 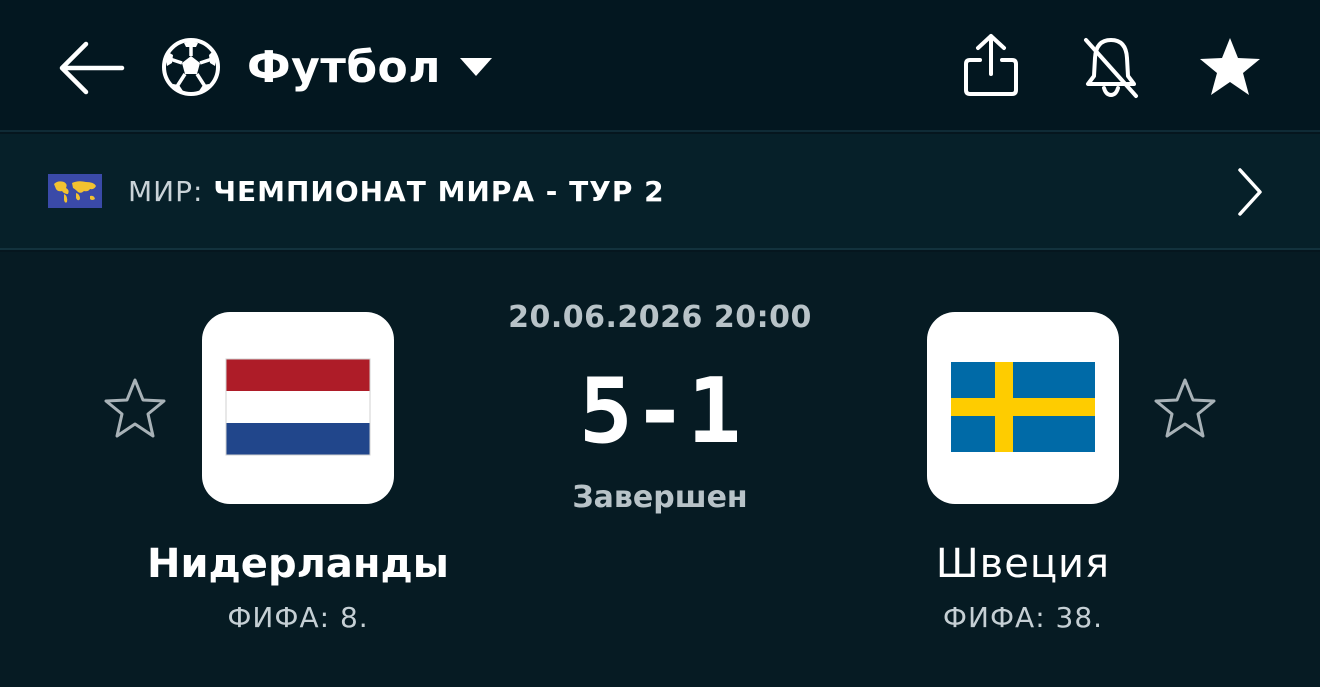 I want to click on bell-off-icon, so click(x=1111, y=68).